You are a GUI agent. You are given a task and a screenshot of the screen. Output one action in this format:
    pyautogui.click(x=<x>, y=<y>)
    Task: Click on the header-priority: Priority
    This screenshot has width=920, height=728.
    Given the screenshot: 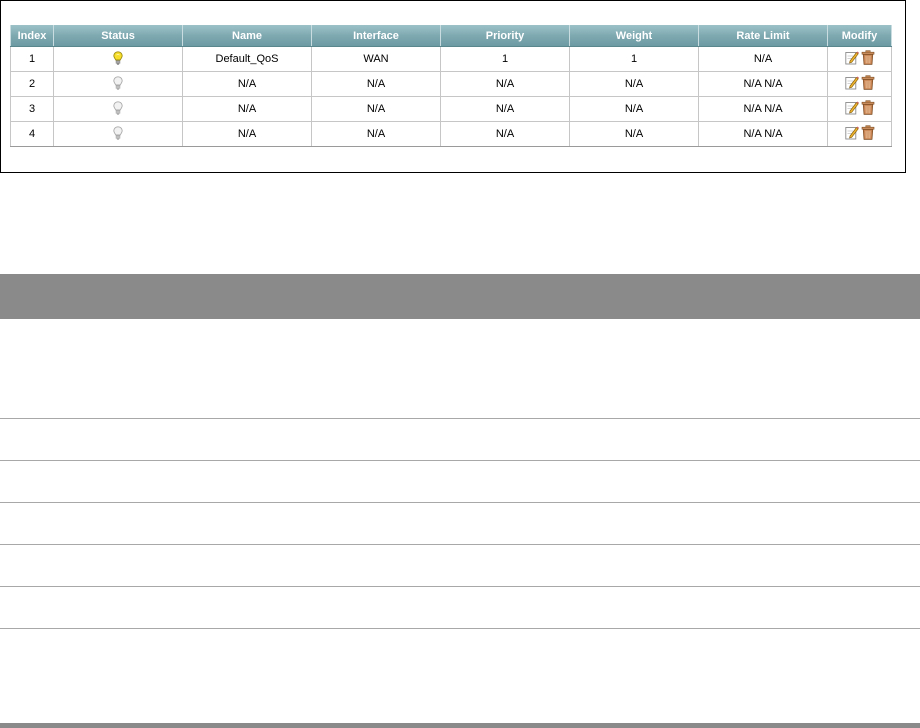 What is the action you would take?
    pyautogui.click(x=505, y=36)
    